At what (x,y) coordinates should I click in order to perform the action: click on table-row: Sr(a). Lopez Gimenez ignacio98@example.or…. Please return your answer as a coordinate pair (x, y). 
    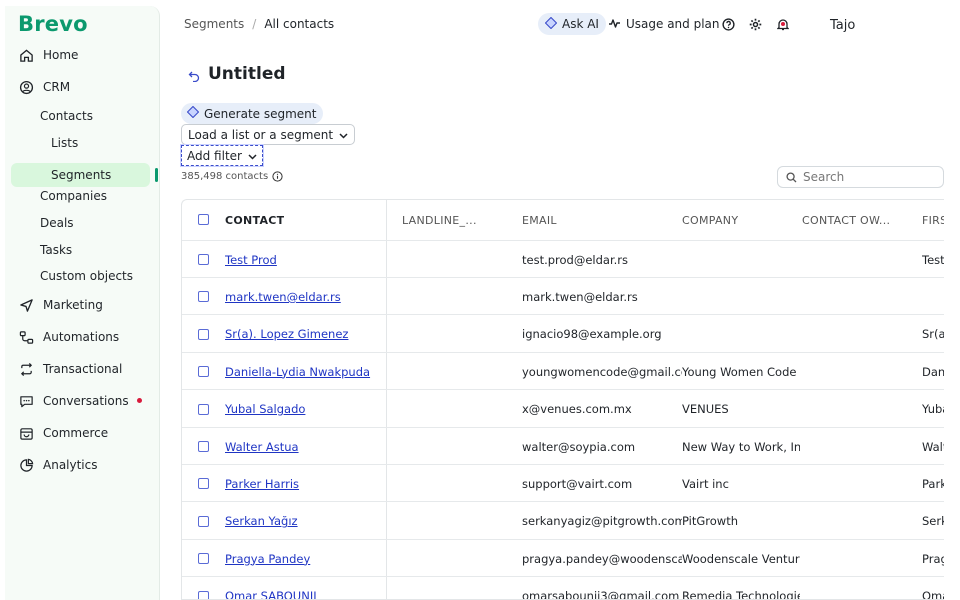
    Looking at the image, I should click on (563, 334).